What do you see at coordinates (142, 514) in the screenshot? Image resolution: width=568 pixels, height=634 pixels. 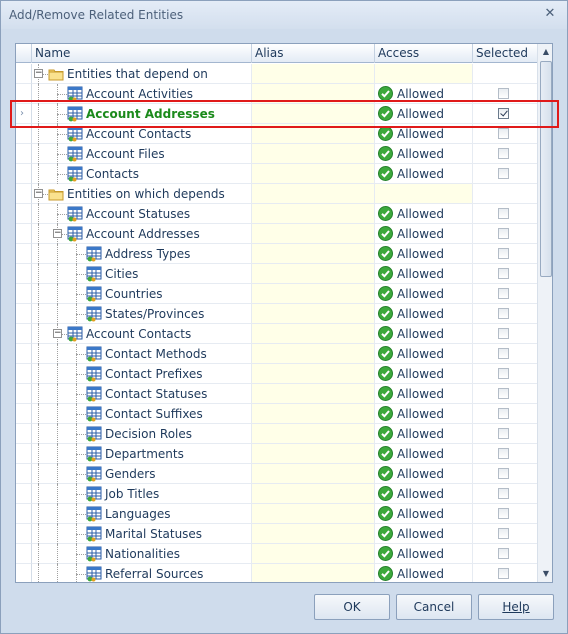 I see `name-cell: Languages` at bounding box center [142, 514].